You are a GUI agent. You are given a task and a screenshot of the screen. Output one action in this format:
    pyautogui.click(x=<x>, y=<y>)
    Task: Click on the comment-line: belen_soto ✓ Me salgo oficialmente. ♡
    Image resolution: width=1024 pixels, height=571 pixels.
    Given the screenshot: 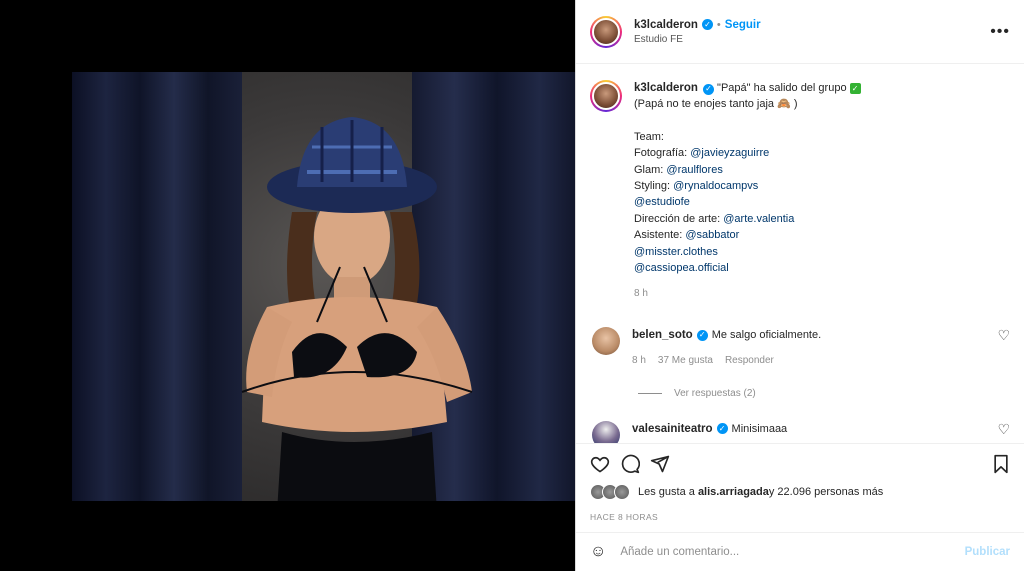 What is the action you would take?
    pyautogui.click(x=821, y=335)
    